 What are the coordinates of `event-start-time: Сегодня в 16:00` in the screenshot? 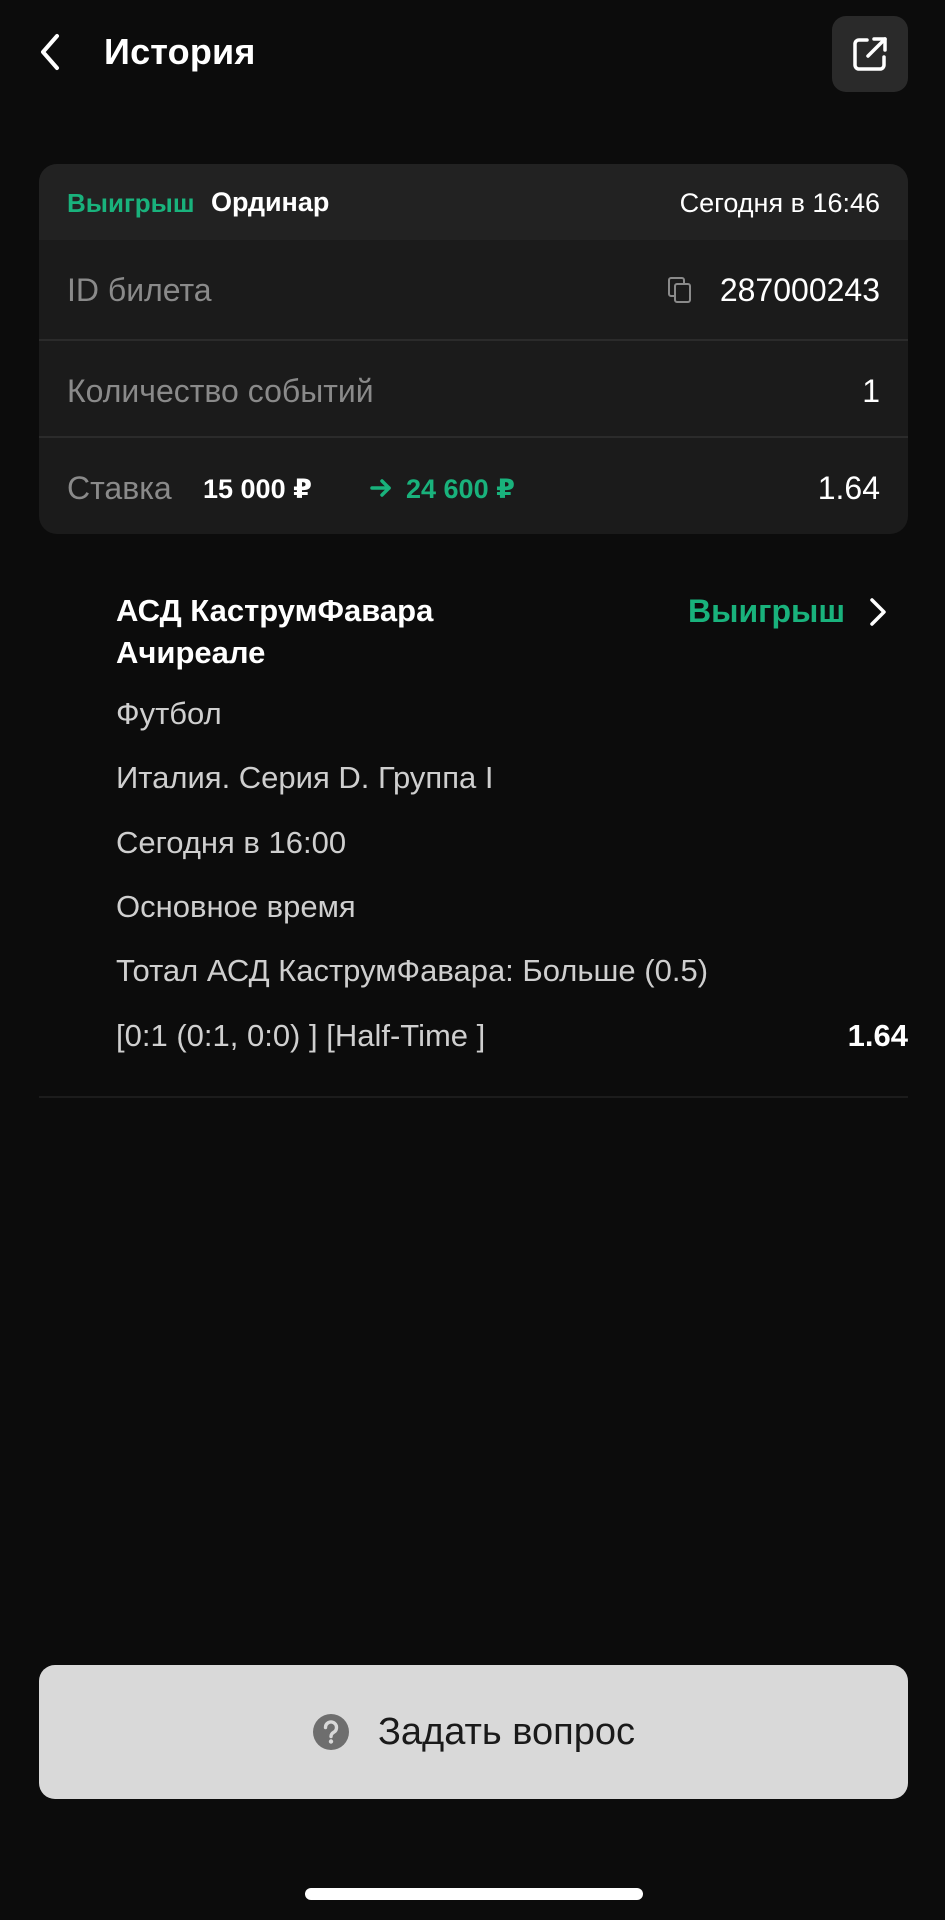 It's located at (231, 842).